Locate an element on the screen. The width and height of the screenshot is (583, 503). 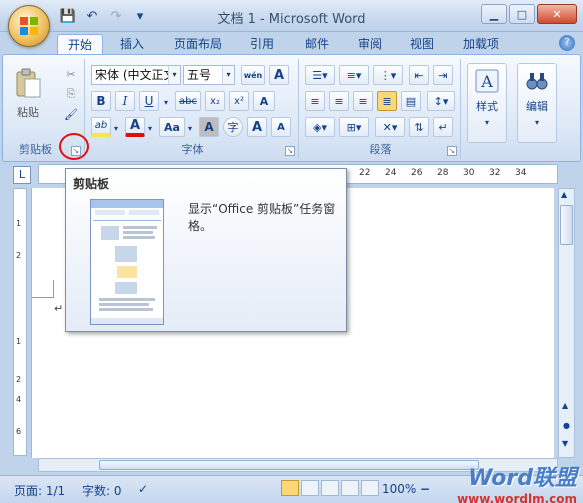
maximize-icon: □ is located at coordinates (522, 14).